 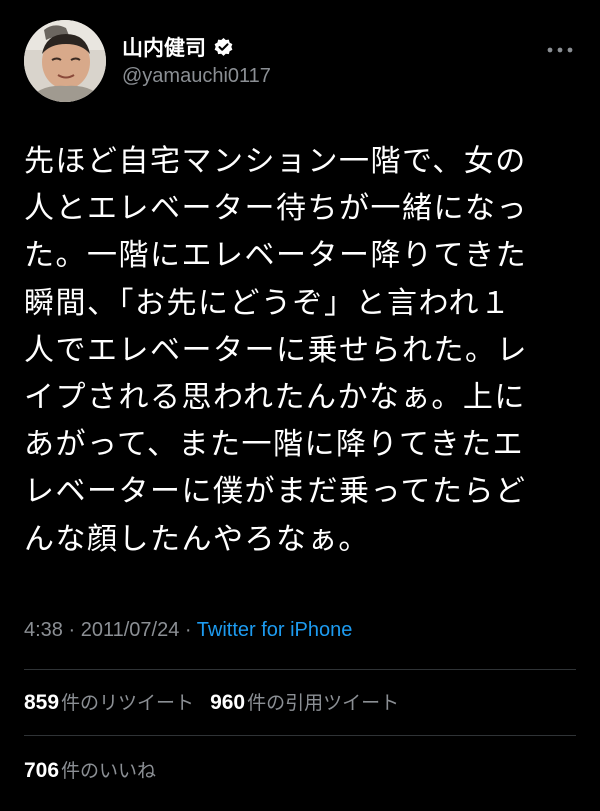 What do you see at coordinates (197, 539) in the screenshot?
I see `tweet-text-line: んな顔したんやろなぁ。` at bounding box center [197, 539].